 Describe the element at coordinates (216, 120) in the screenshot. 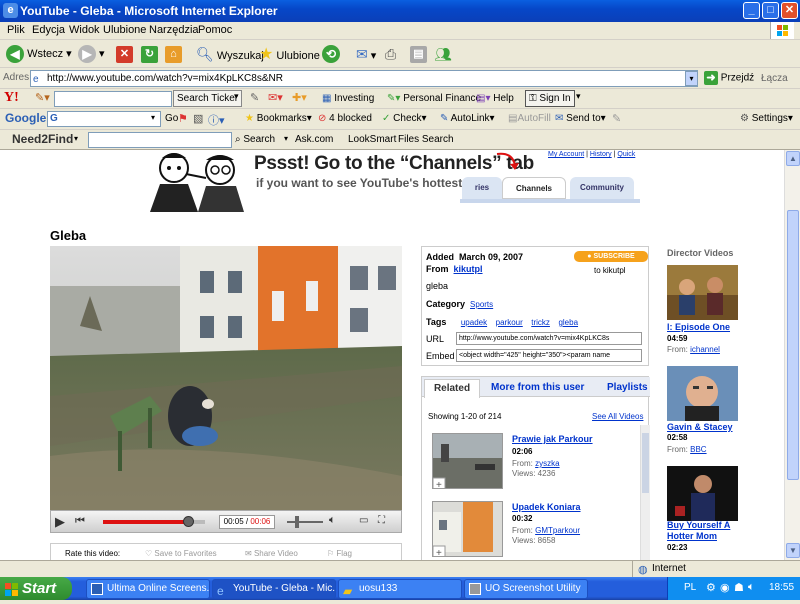

I see `info-icon: ⓘ▾` at that location.